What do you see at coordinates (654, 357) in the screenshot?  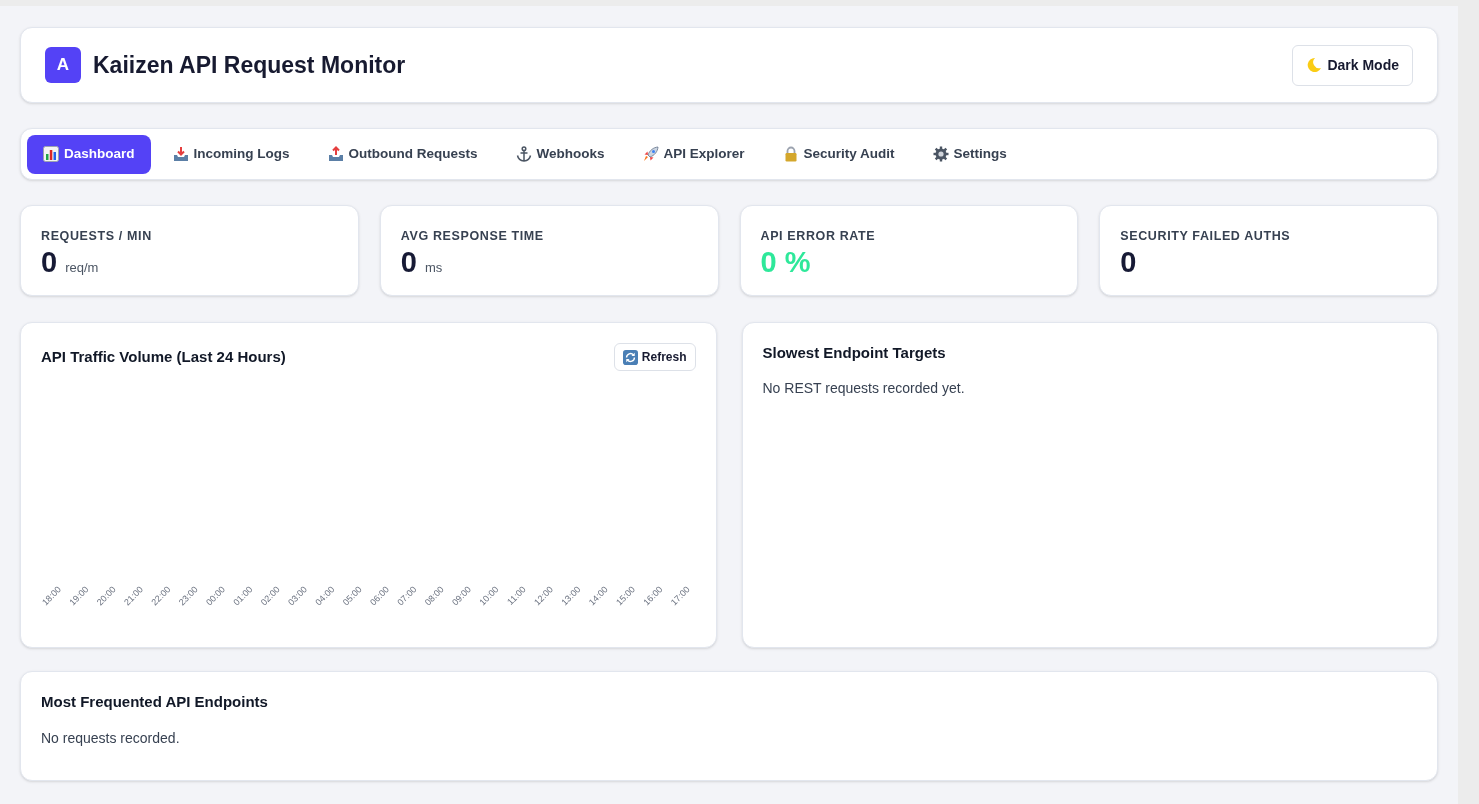 I see `refresh-button: Refresh` at bounding box center [654, 357].